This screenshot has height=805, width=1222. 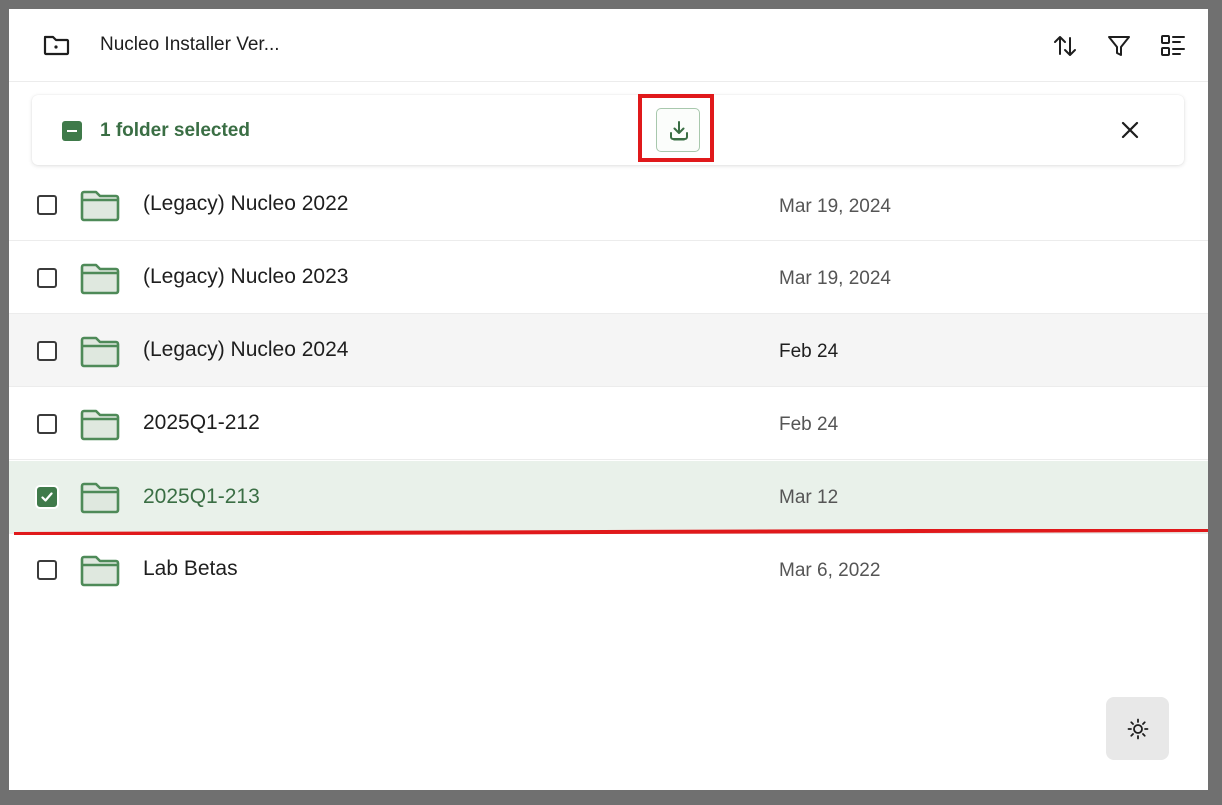 I want to click on selection-action-bar: 1 folder selected, so click(x=608, y=129).